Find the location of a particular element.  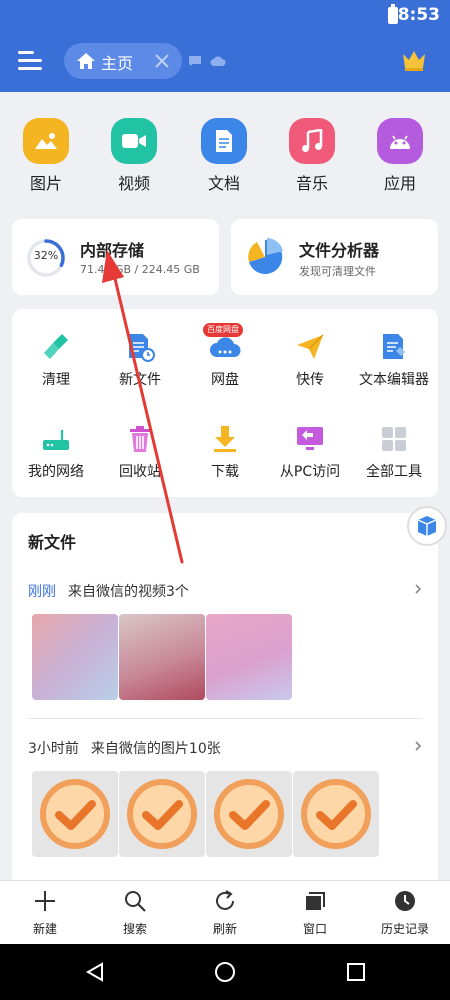

history-button: 历史记录 is located at coordinates (405, 913).